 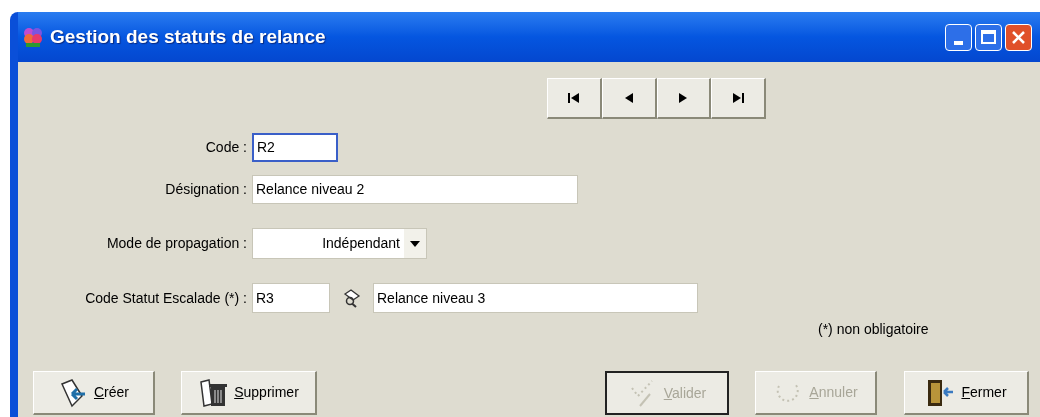 I want to click on right-arrow-icon, so click(x=738, y=98).